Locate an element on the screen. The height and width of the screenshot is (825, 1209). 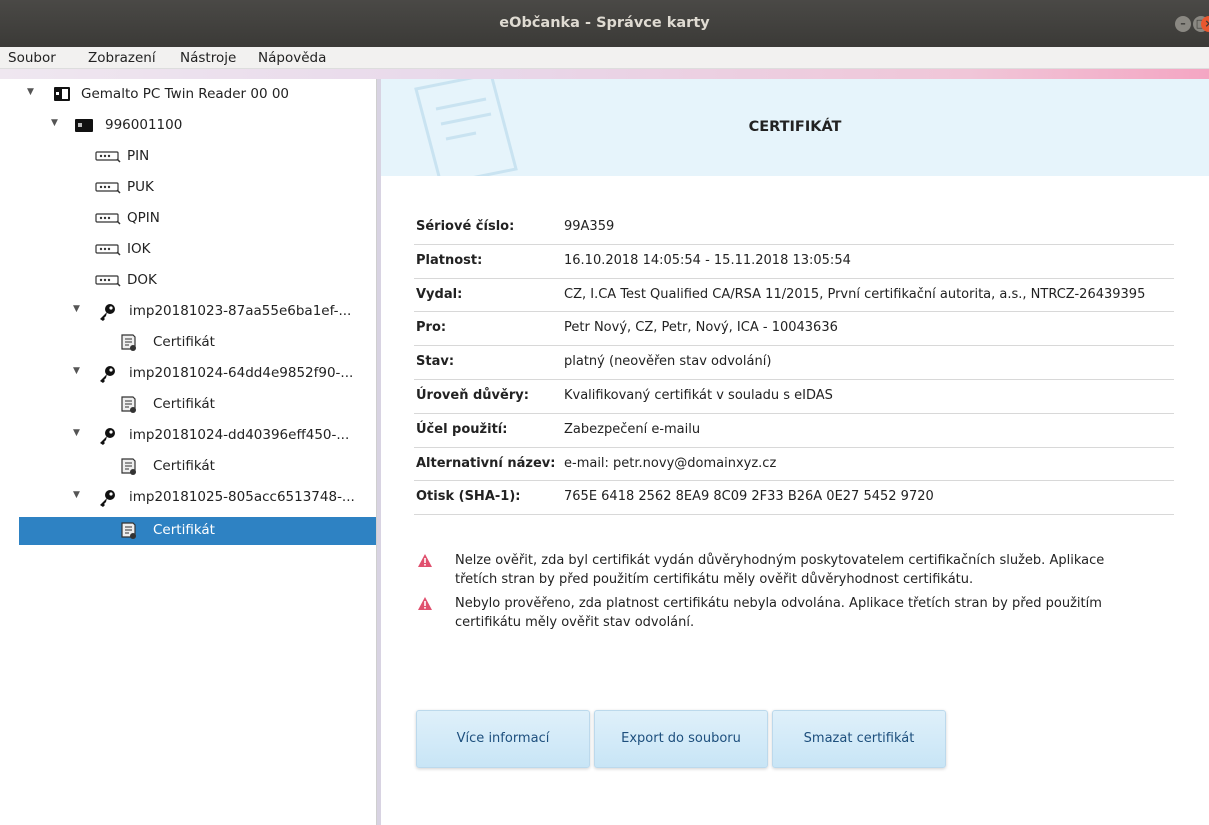
detail-key: Pro: is located at coordinates (431, 328).